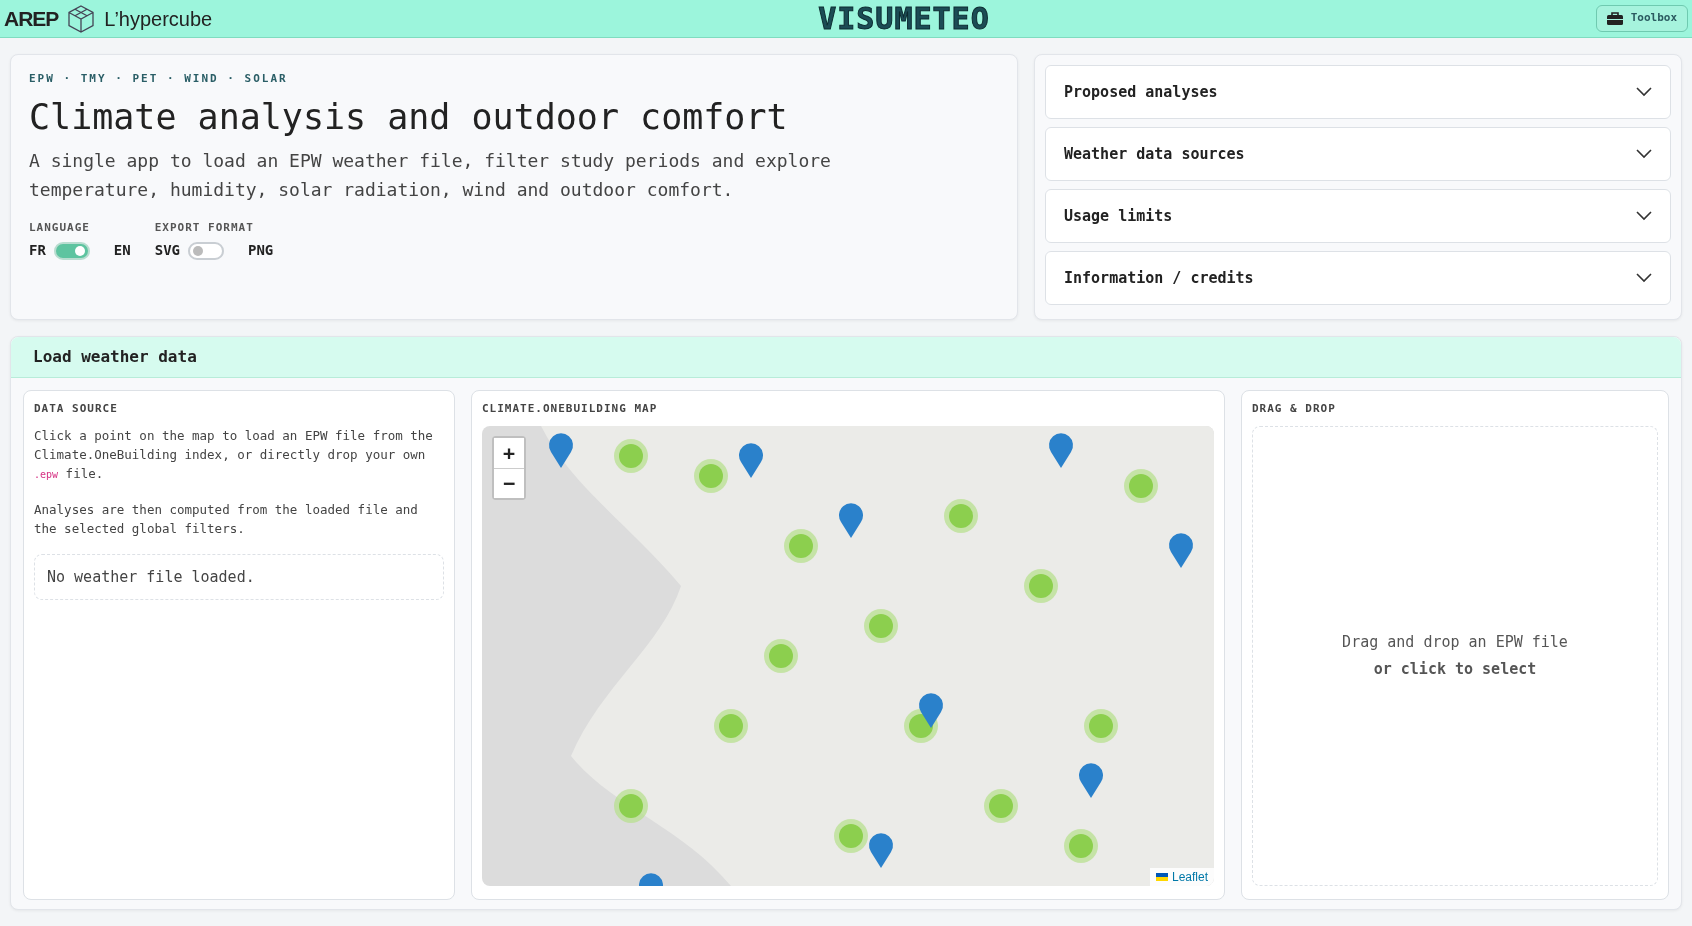  What do you see at coordinates (60, 227) in the screenshot?
I see `switch-label: LANGUAGE` at bounding box center [60, 227].